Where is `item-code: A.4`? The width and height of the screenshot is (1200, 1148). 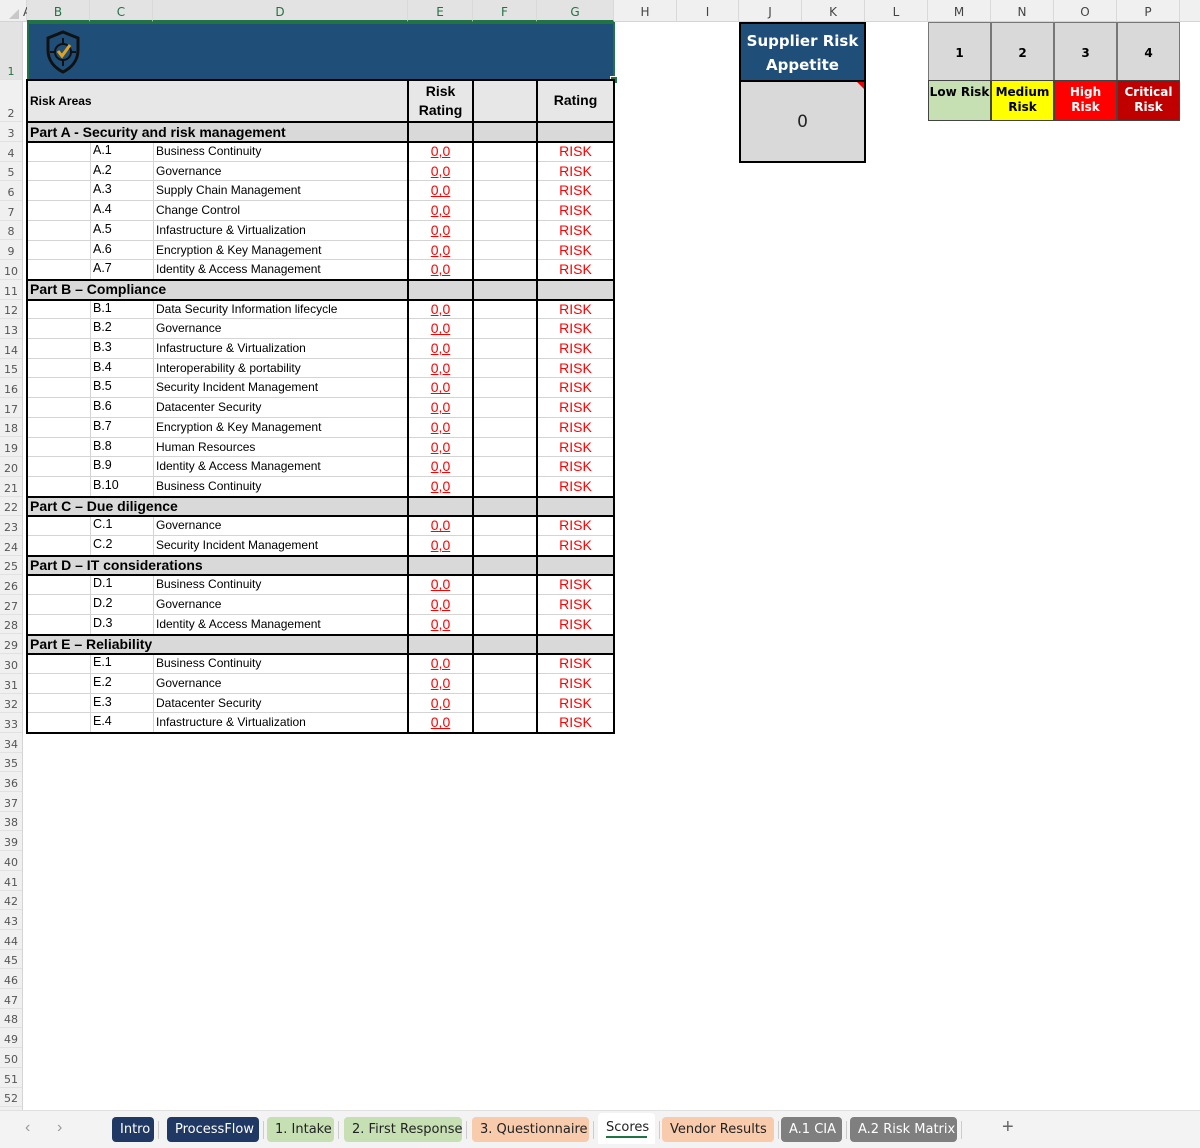 item-code: A.4 is located at coordinates (121, 211).